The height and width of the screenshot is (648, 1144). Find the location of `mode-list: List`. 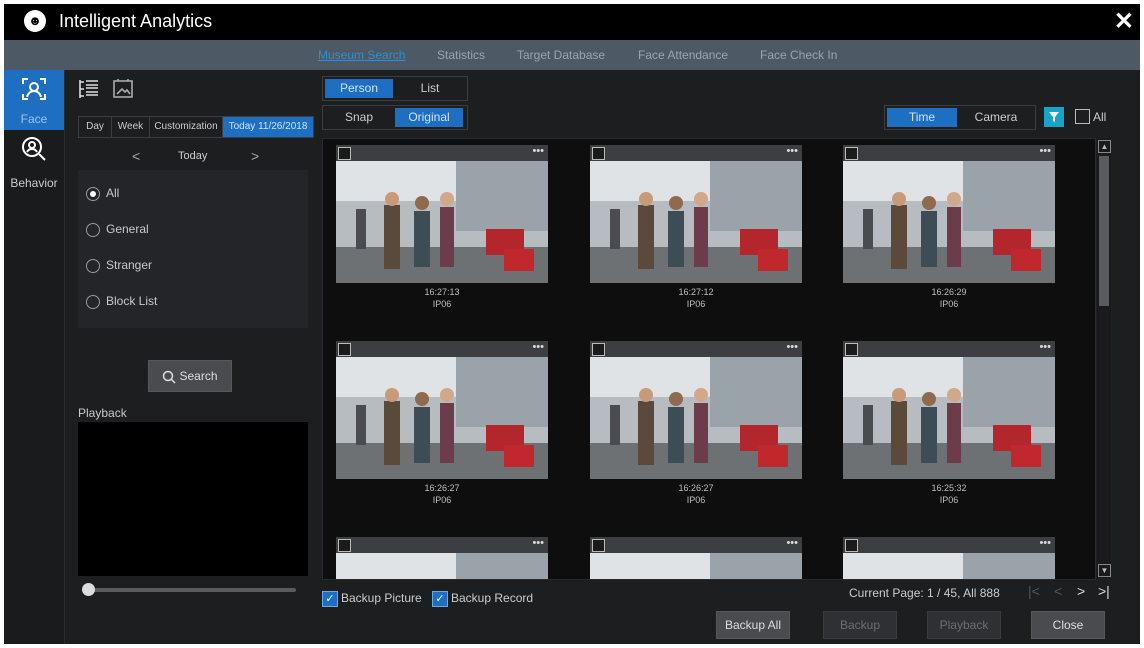

mode-list: List is located at coordinates (430, 88).